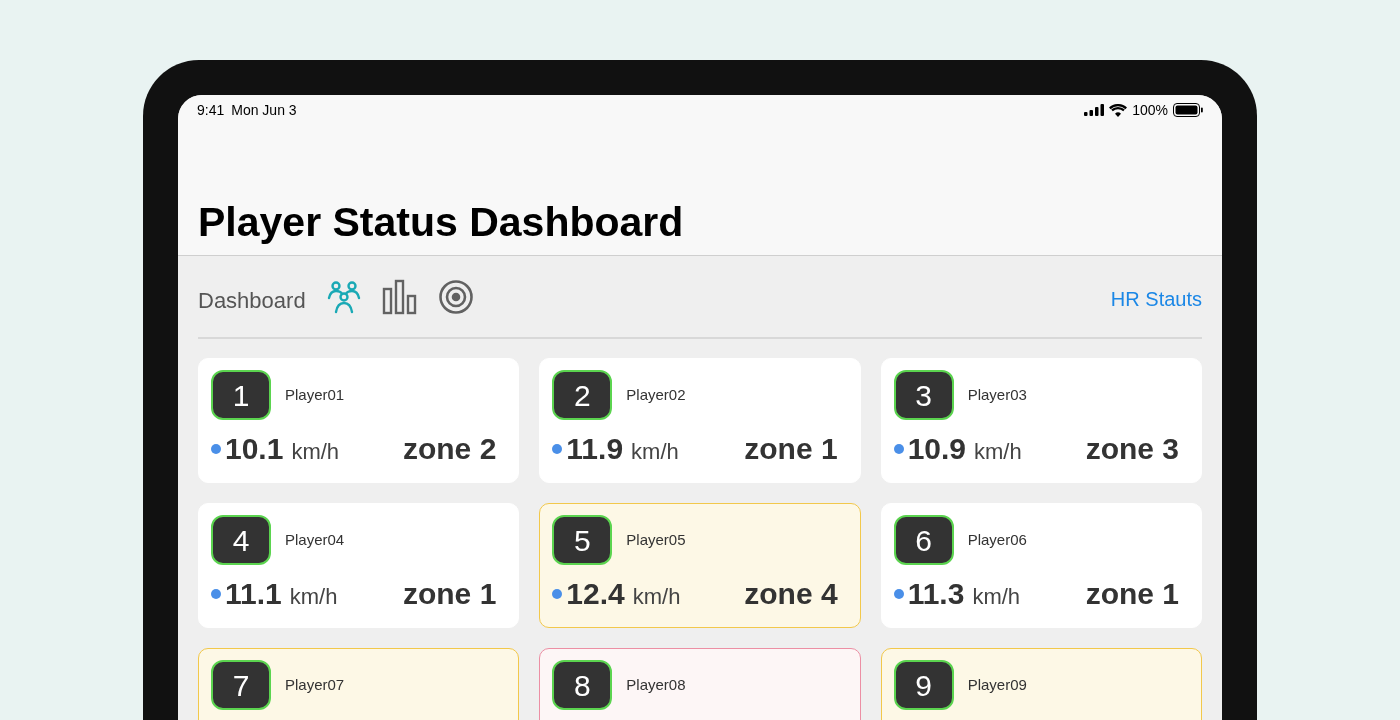 The width and height of the screenshot is (1400, 720). Describe the element at coordinates (1041, 420) in the screenshot. I see `player-card: 3 Player03 10.9 km/h zone 3` at that location.